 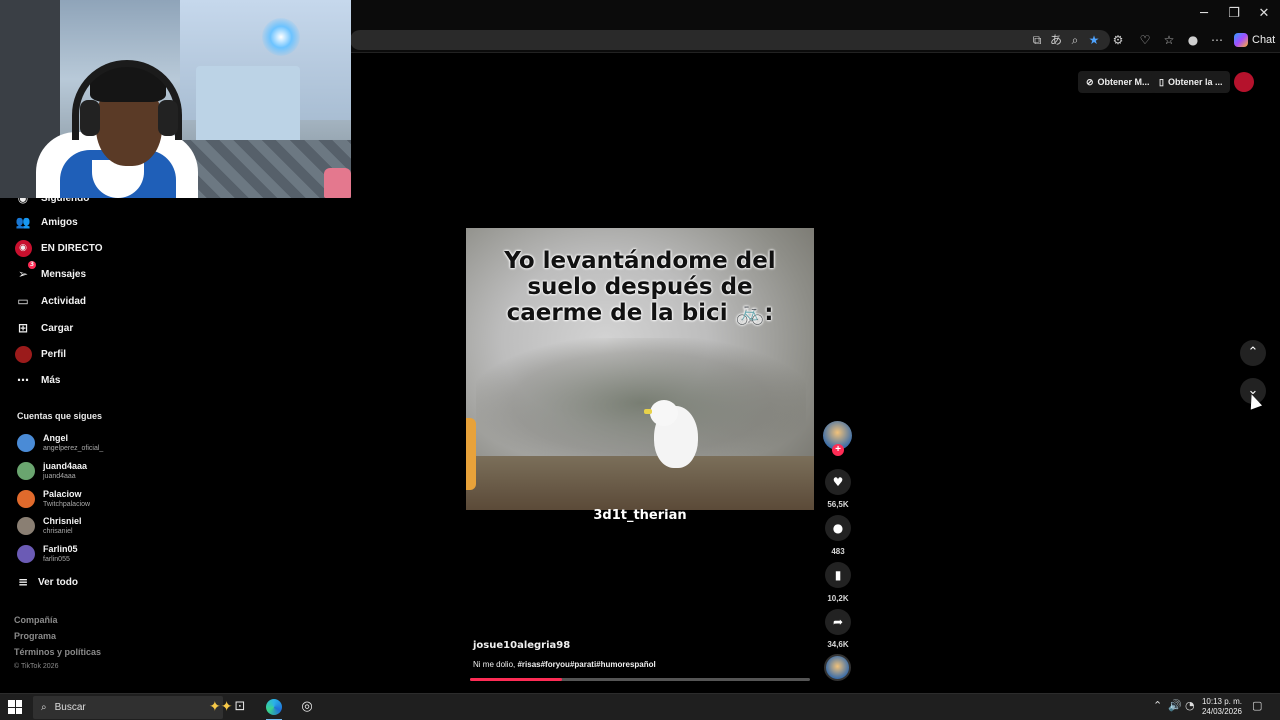 I want to click on share-button: ➦, so click(x=838, y=622).